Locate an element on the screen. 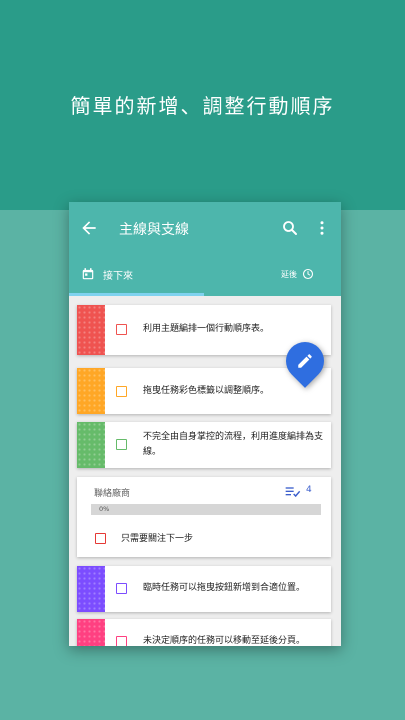 This screenshot has width=405, height=720. tab-later: 延後 is located at coordinates (297, 274).